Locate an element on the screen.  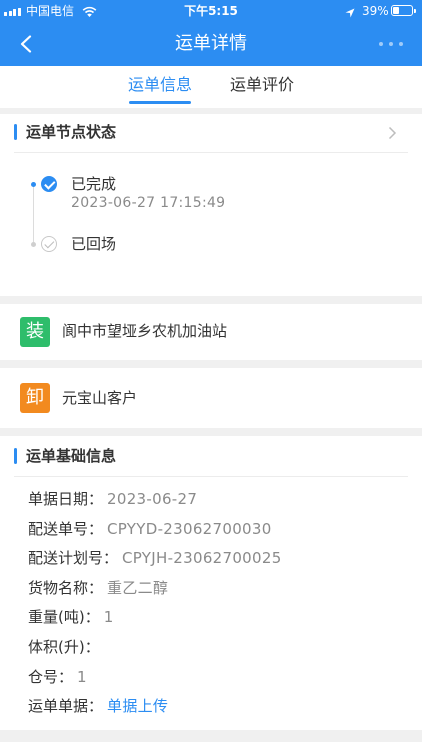
delivery-no-label: 配送单号： is located at coordinates (66, 528).